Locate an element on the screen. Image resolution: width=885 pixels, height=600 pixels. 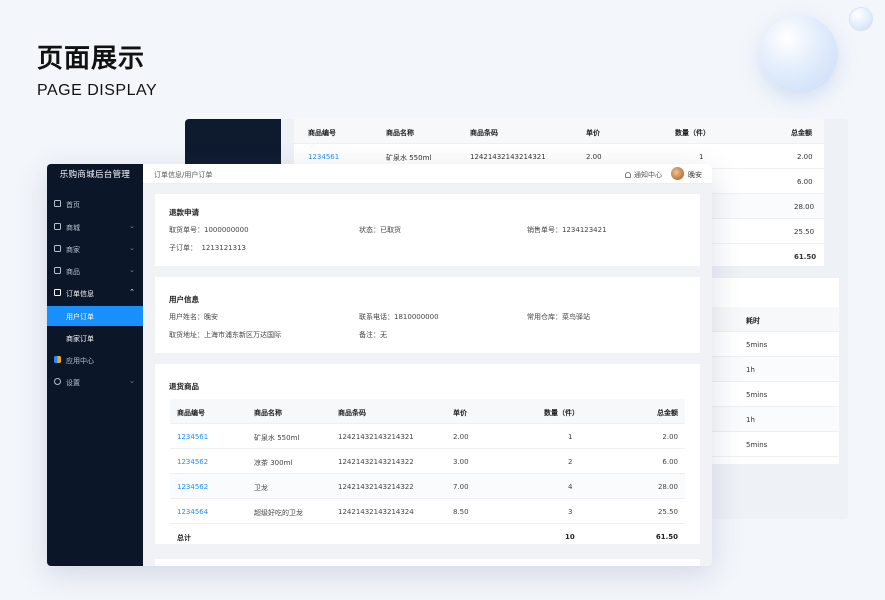
table-total-row: 总计 10 61.50 is located at coordinates (427, 536).